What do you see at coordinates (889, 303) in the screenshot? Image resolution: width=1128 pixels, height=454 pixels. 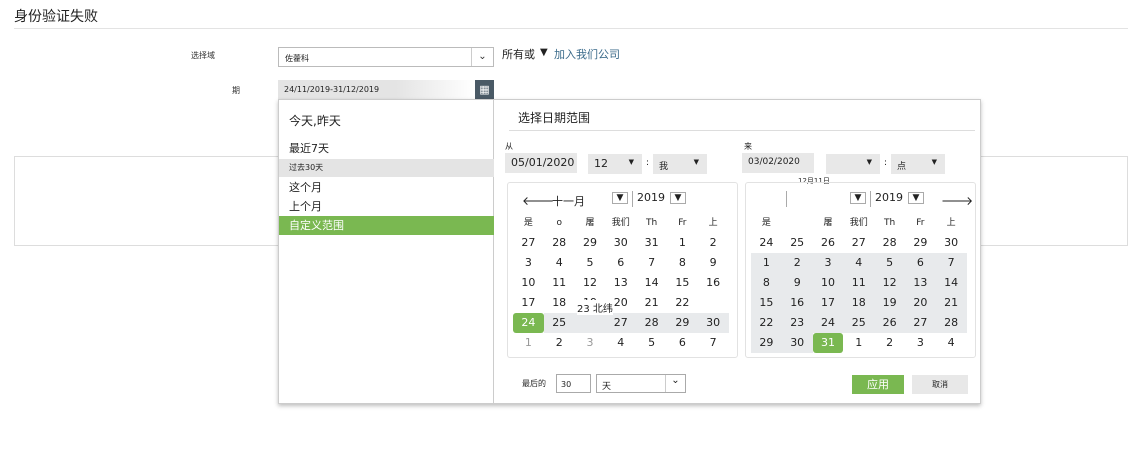 I see `day-cell: 19` at bounding box center [889, 303].